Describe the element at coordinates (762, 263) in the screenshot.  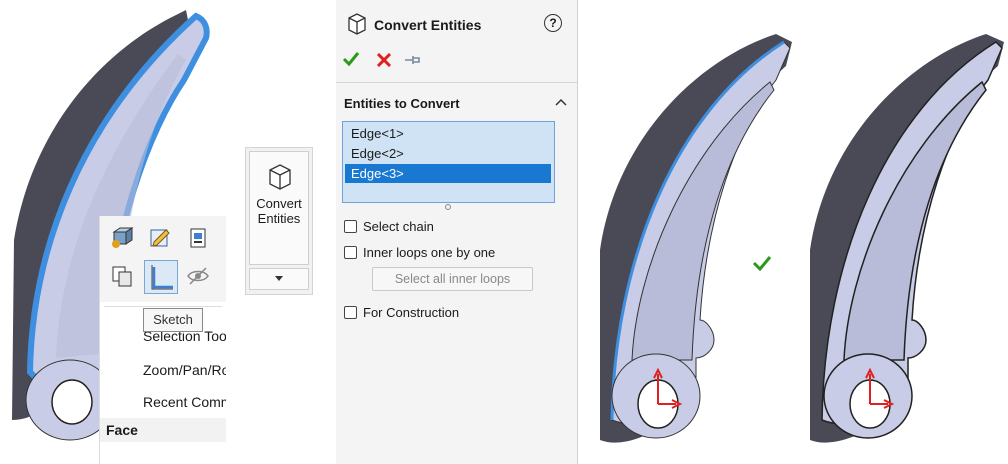
I see `transition-check-icon` at that location.